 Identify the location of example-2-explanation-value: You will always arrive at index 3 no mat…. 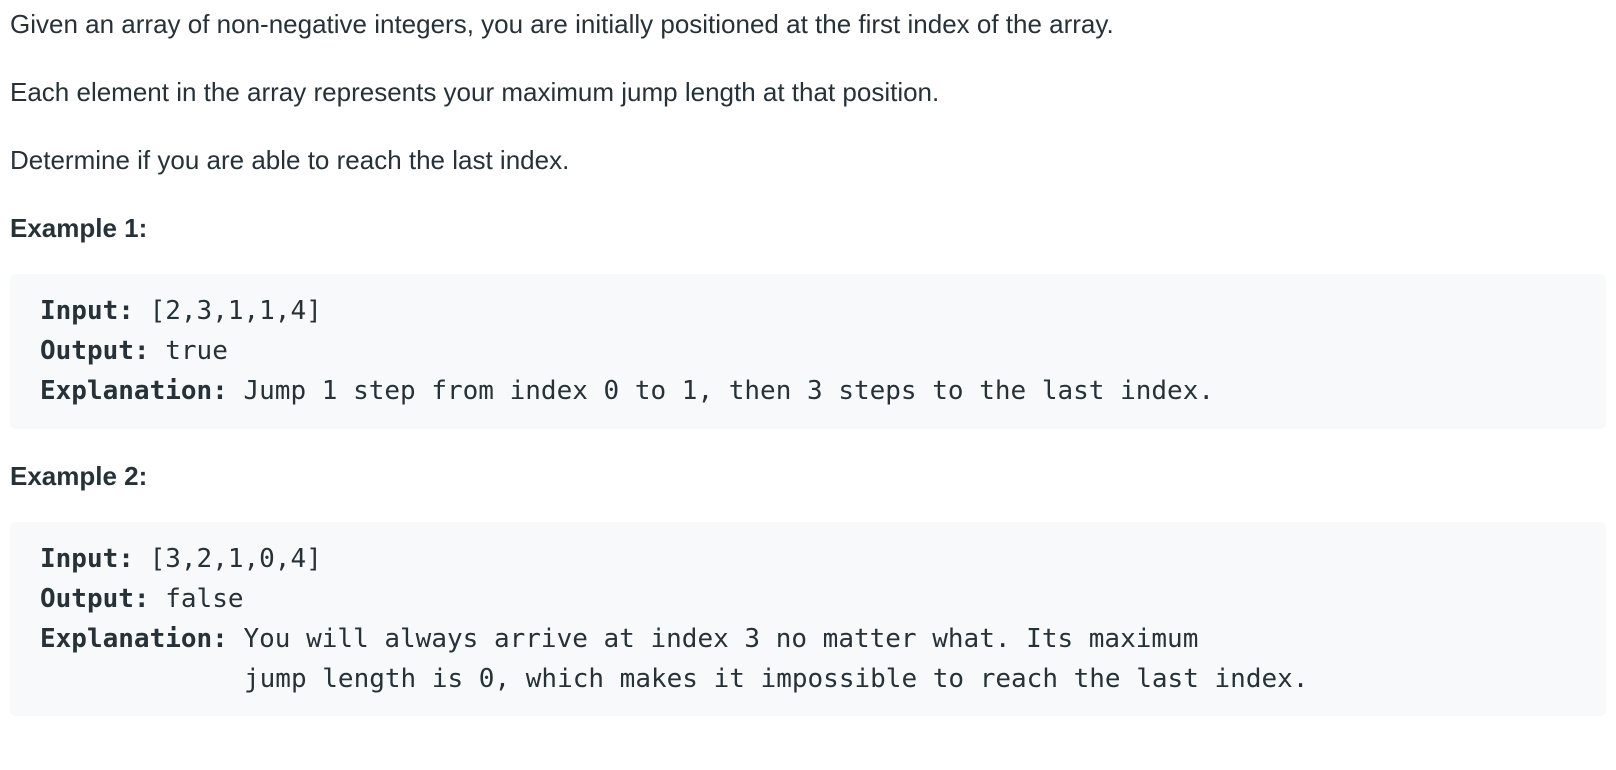
(713, 639).